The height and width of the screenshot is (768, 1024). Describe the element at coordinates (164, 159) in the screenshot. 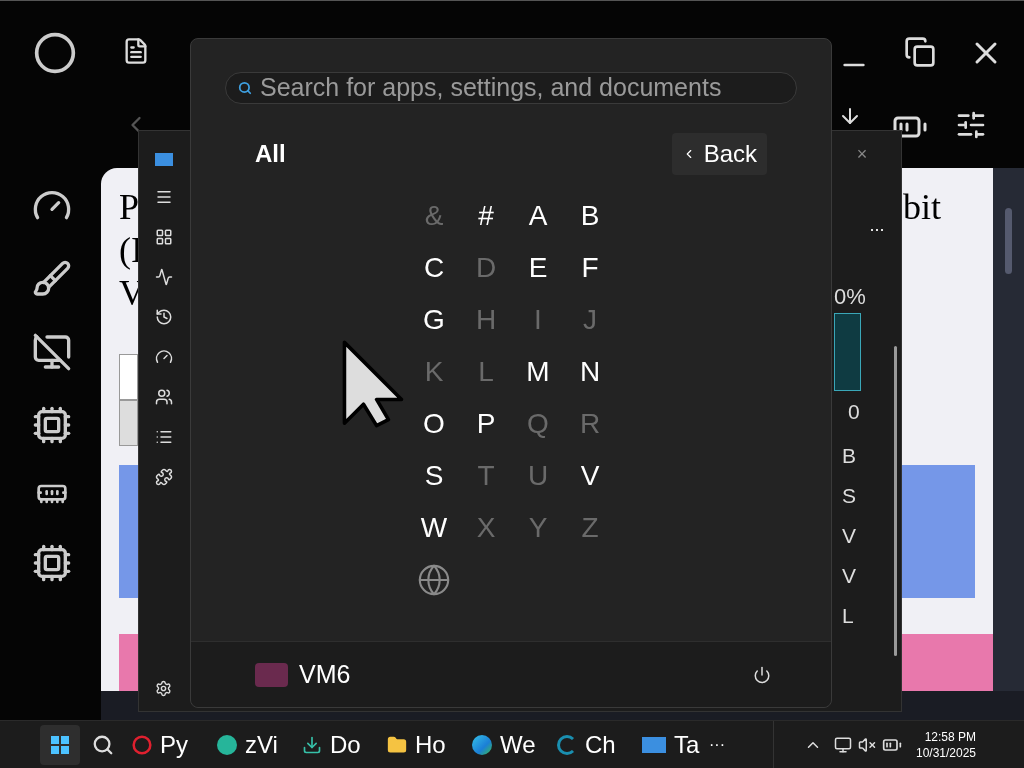

I see `app-logo-icon` at that location.